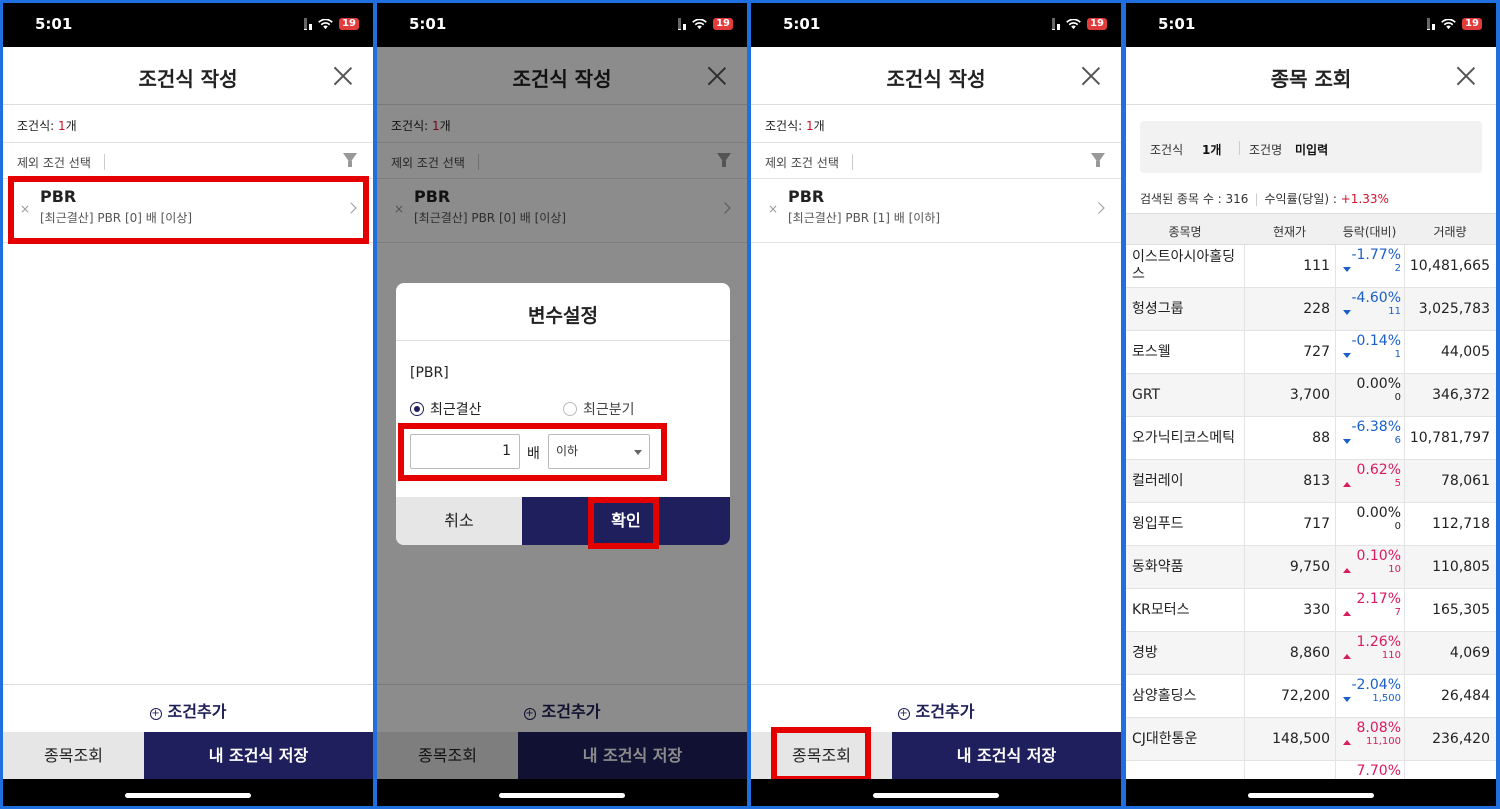 This screenshot has width=1500, height=809. I want to click on table-row: 오가닉티코스메틱 88 -6.38% 6 10,781,797, so click(1311, 438).